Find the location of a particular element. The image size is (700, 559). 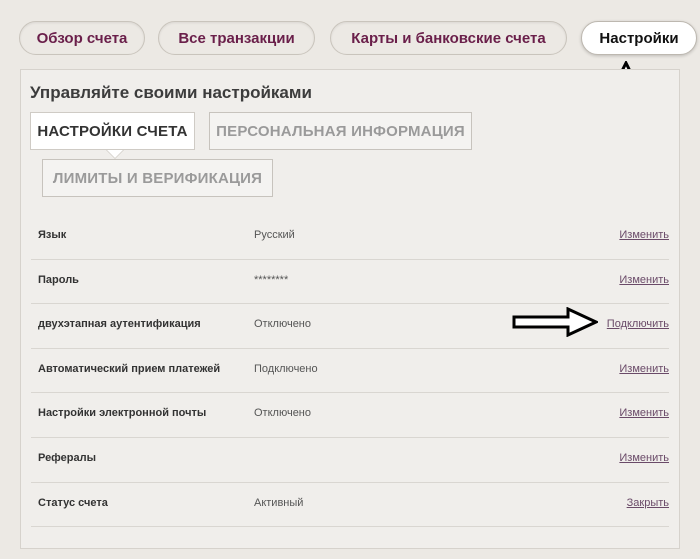

tab-cards-bank-accounts: Карты и банковские счета is located at coordinates (448, 38).